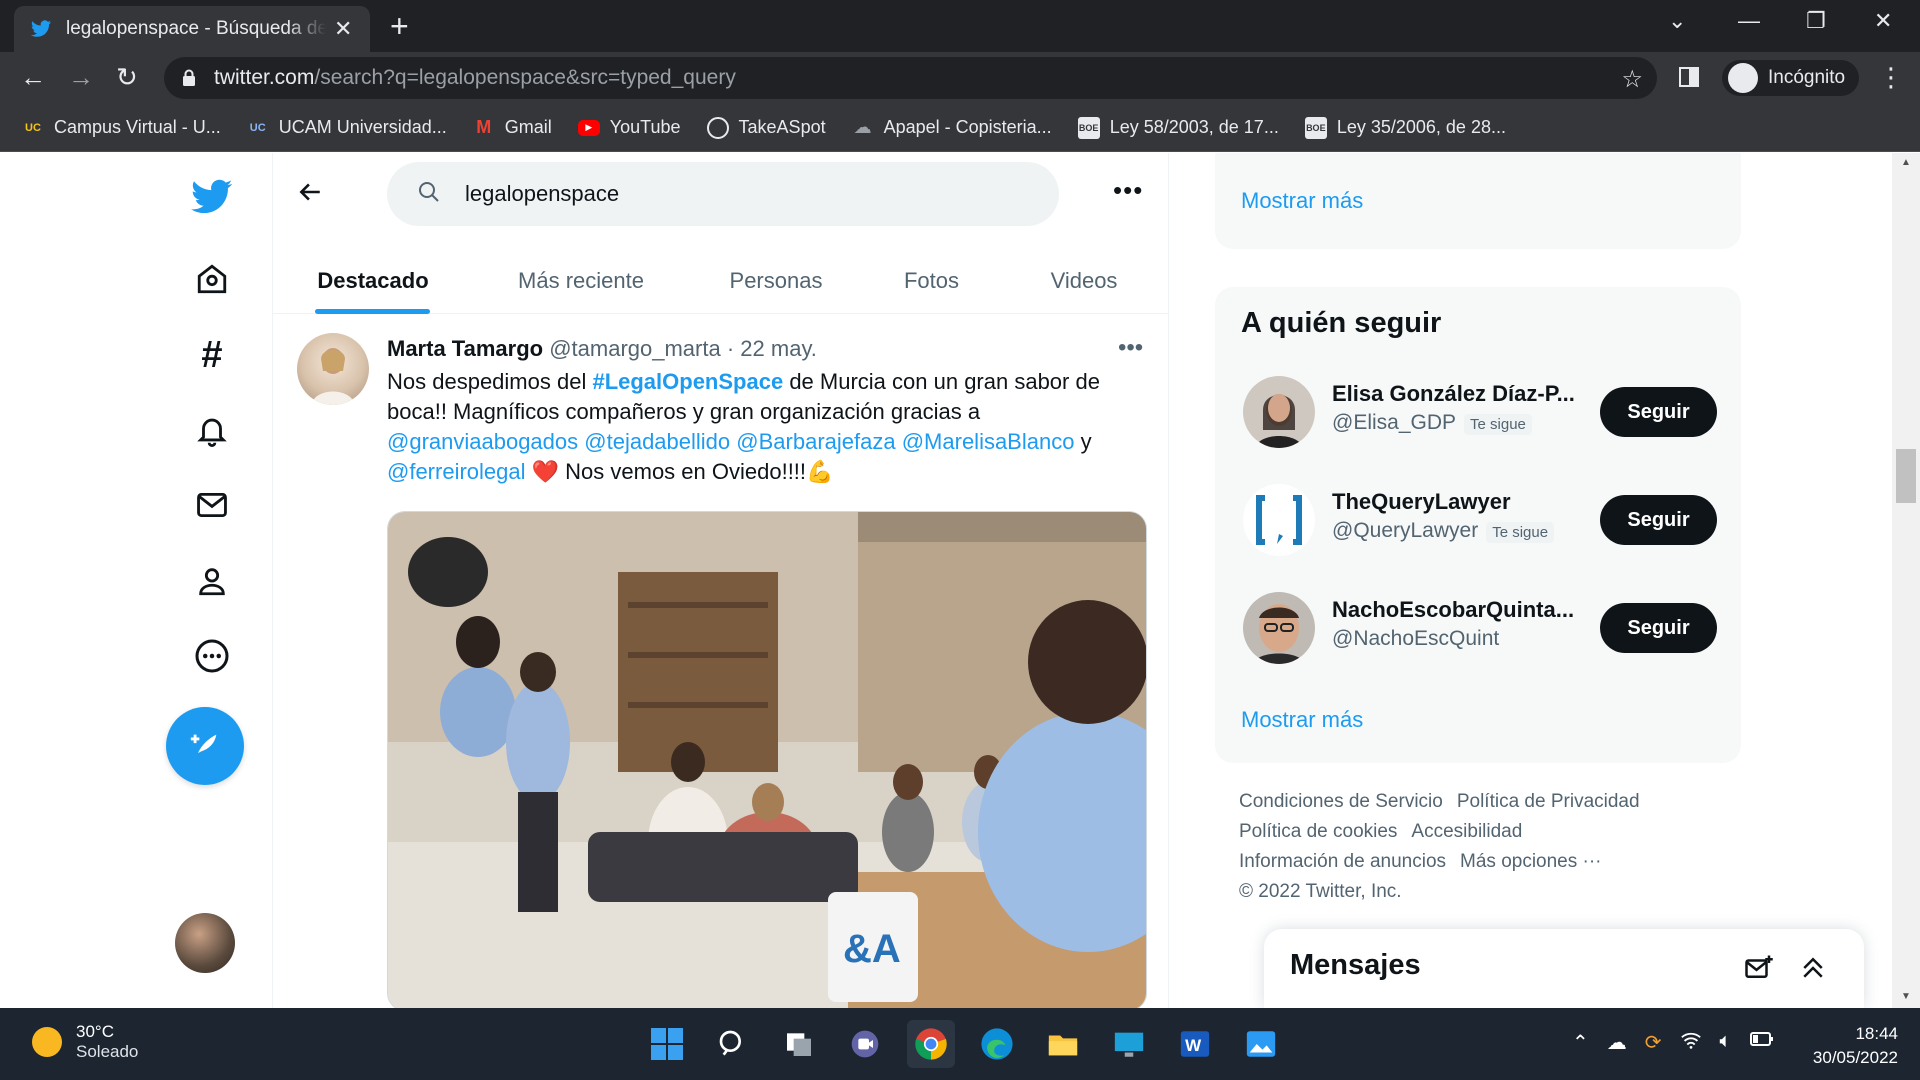 Image resolution: width=1920 pixels, height=1080 pixels. I want to click on bookmark-youtube: ▶ YouTube, so click(629, 127).